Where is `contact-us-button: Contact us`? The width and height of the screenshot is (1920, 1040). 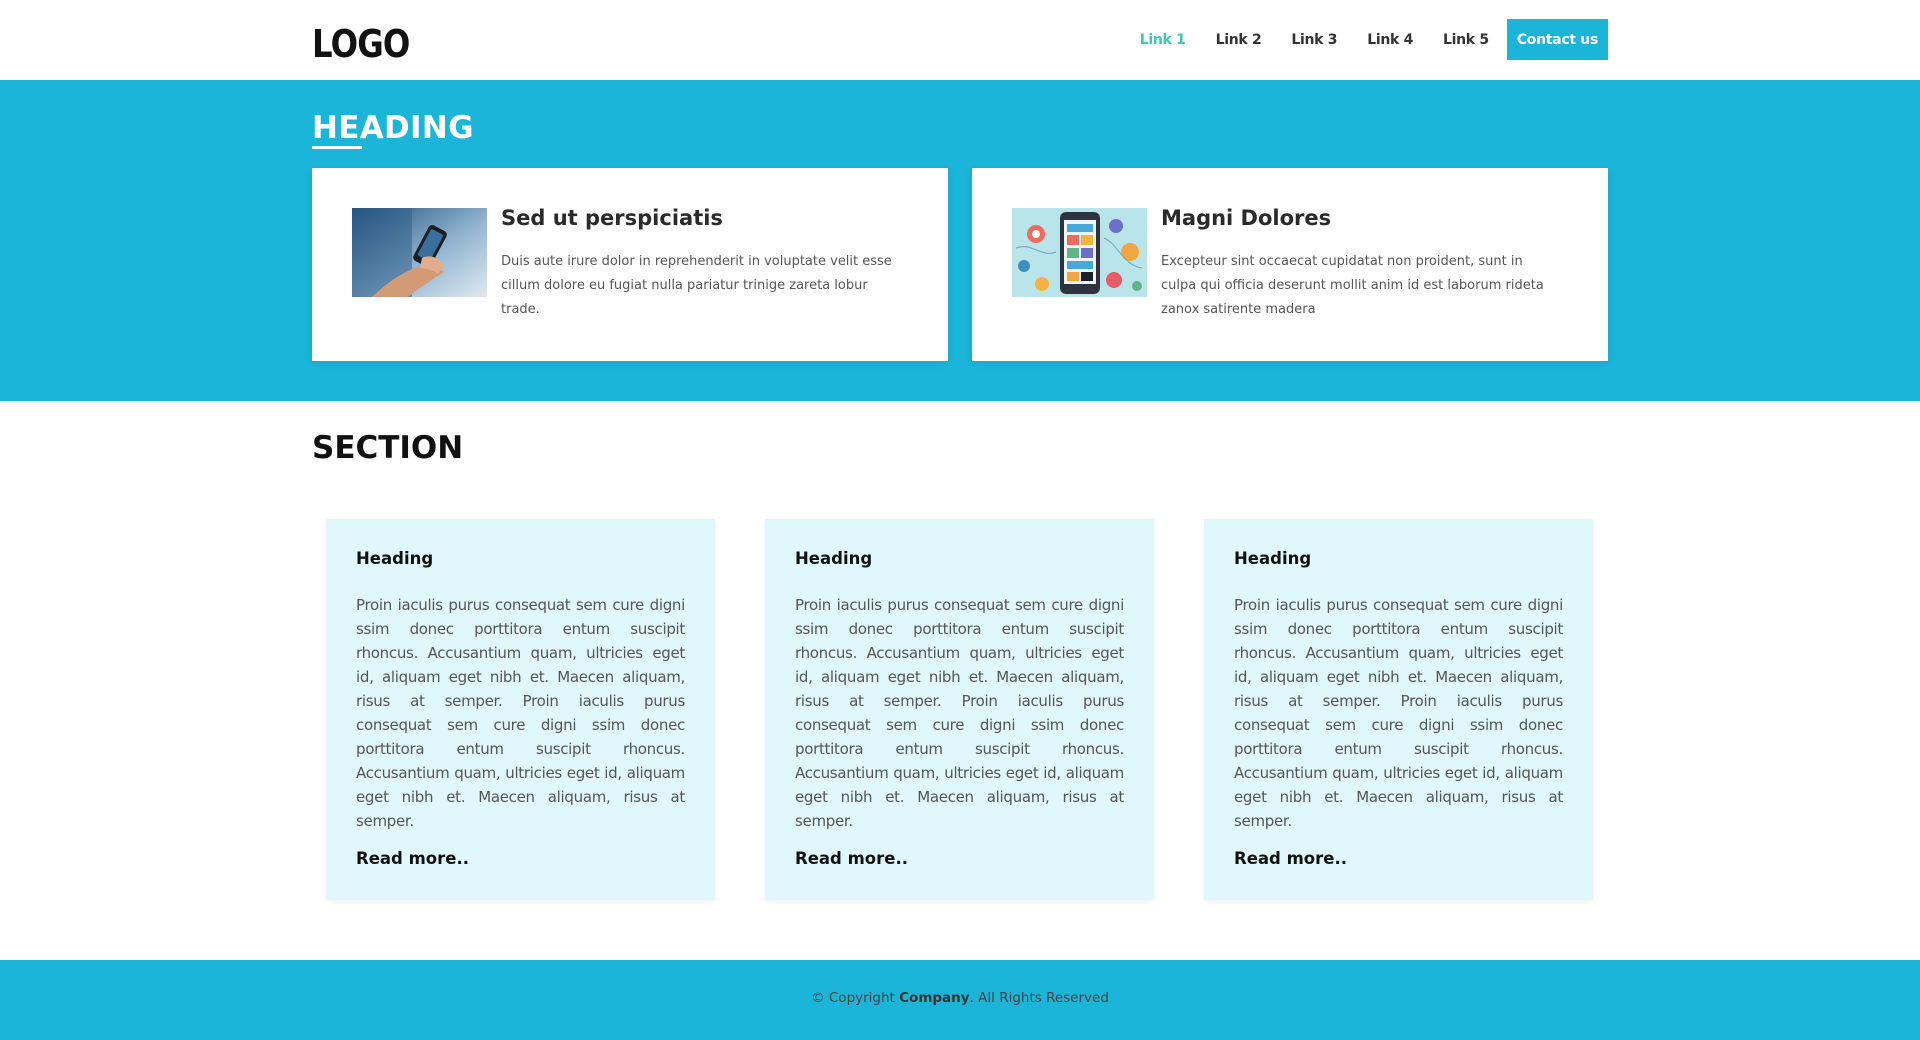
contact-us-button: Contact us is located at coordinates (1557, 39).